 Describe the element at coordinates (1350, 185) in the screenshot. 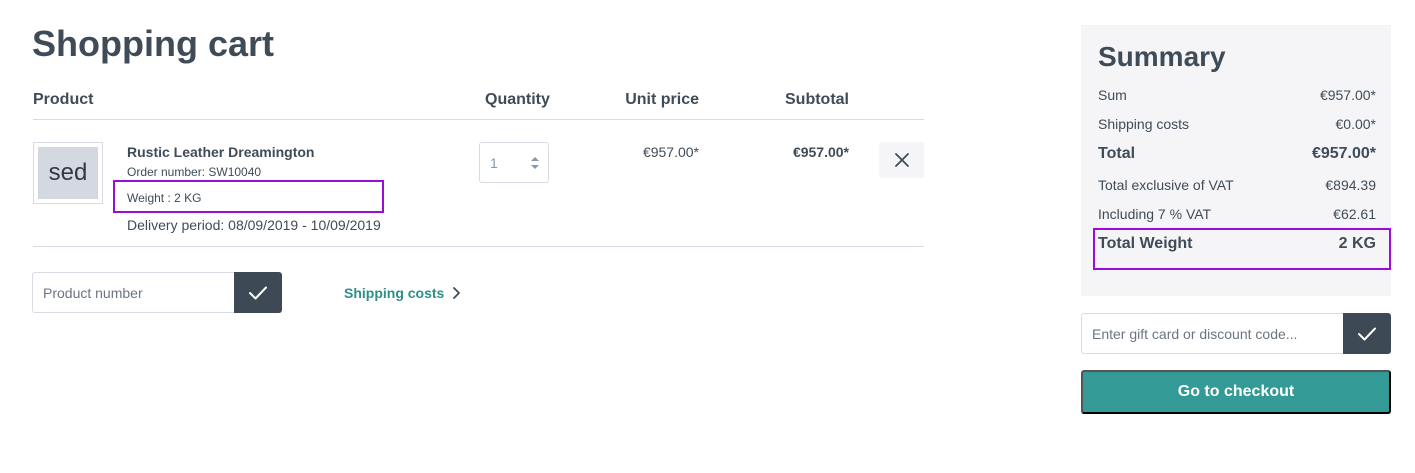

I see `summary-value-net: €894.39` at that location.